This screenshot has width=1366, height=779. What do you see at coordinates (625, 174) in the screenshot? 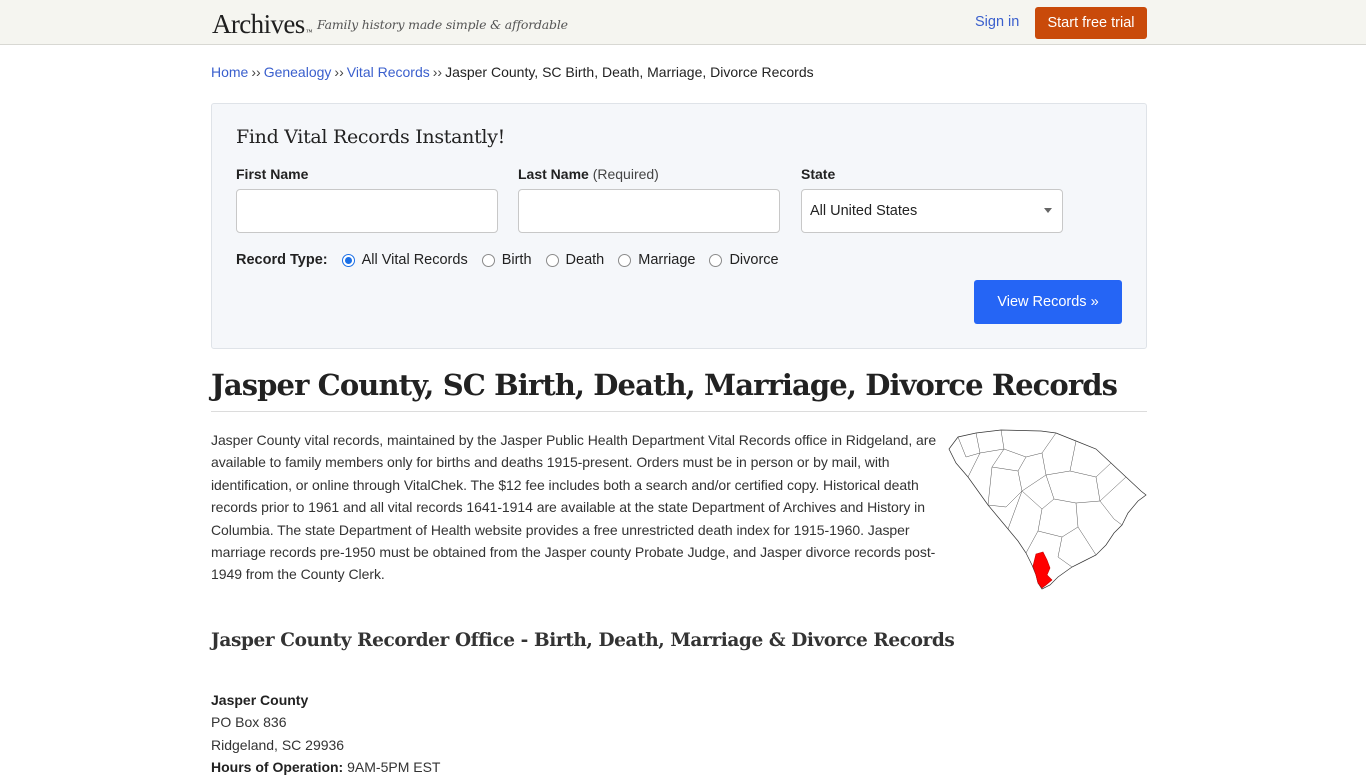
I see `required-note: (Required)` at bounding box center [625, 174].